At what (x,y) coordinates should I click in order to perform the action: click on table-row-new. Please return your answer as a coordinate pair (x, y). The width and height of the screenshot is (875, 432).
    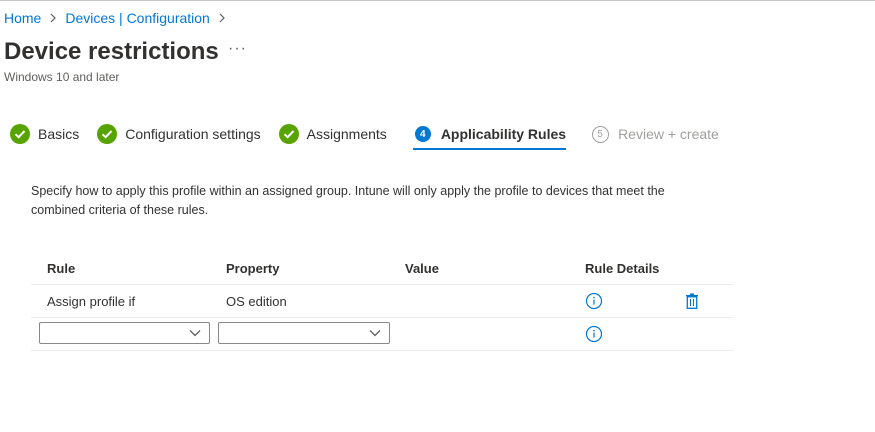
    Looking at the image, I should click on (382, 334).